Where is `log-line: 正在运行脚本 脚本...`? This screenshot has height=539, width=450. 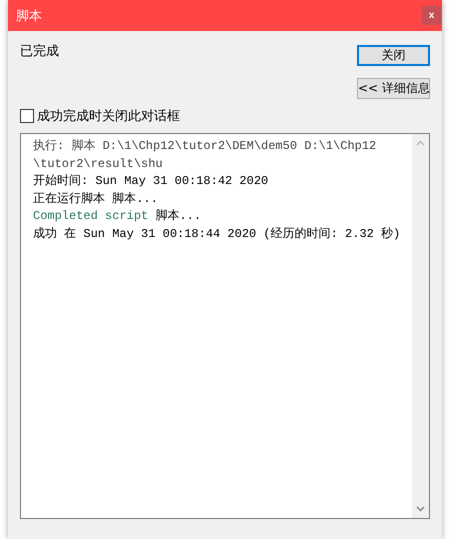 log-line: 正在运行脚本 脚本... is located at coordinates (96, 199).